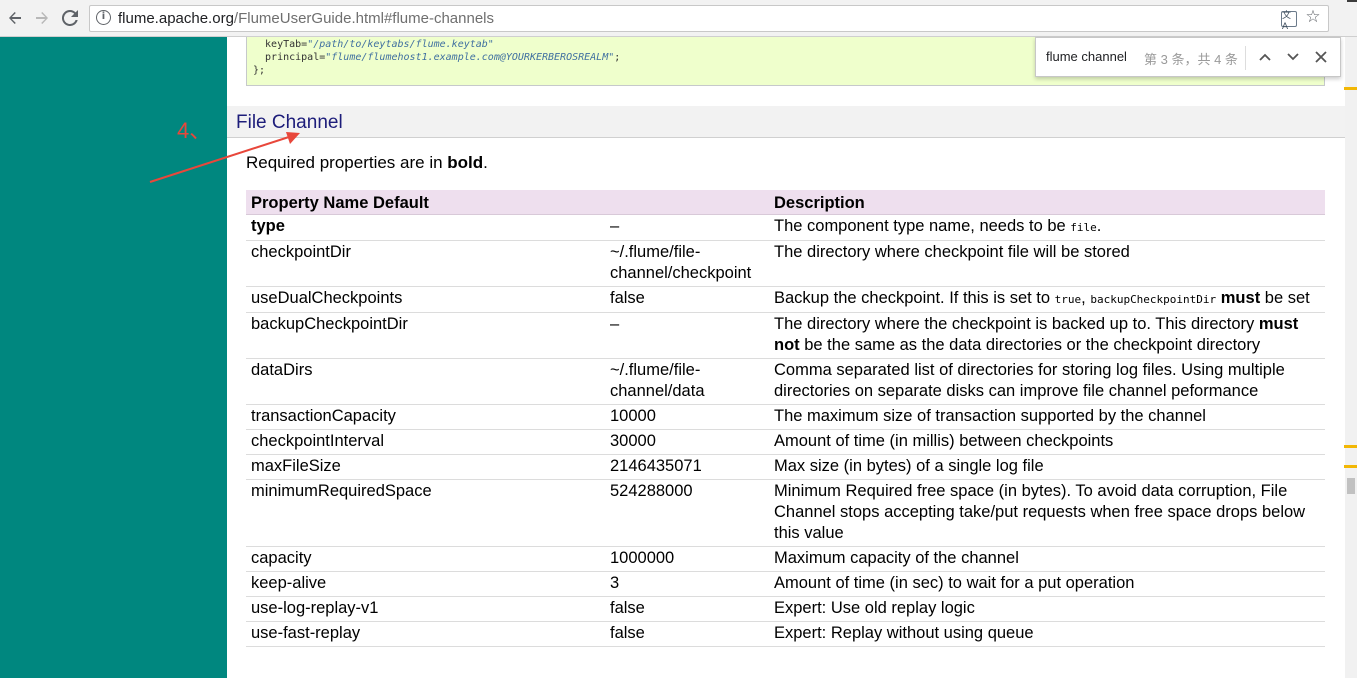 Image resolution: width=1357 pixels, height=678 pixels. I want to click on find-divider, so click(1245, 58).